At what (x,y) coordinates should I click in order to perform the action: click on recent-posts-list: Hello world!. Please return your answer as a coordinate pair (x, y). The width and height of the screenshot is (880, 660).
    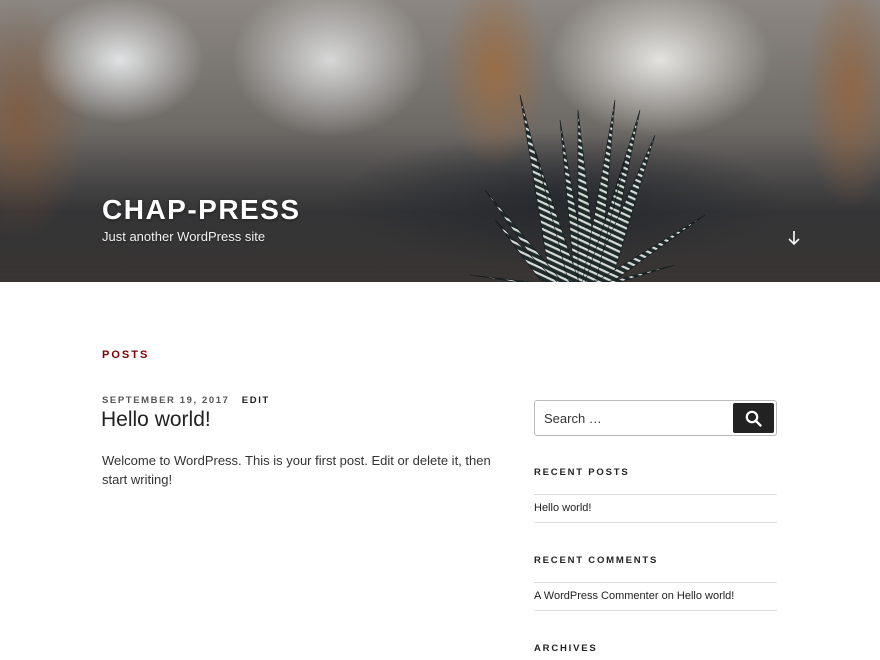
    Looking at the image, I should click on (655, 508).